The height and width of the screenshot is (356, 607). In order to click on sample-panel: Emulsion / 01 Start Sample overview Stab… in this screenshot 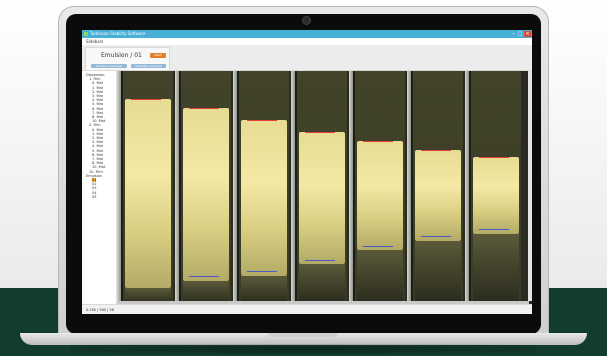, I will do `click(127, 59)`.